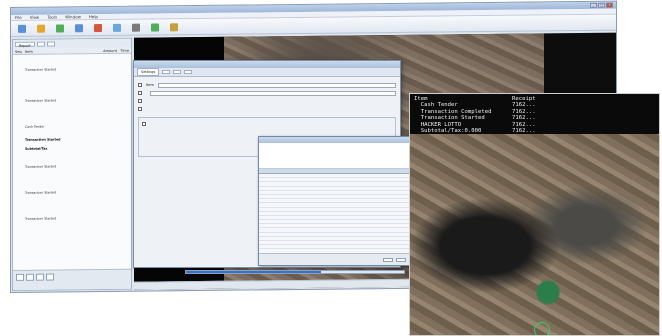 This screenshot has height=336, width=662. What do you see at coordinates (601, 5) in the screenshot?
I see `maximize-button: □` at bounding box center [601, 5].